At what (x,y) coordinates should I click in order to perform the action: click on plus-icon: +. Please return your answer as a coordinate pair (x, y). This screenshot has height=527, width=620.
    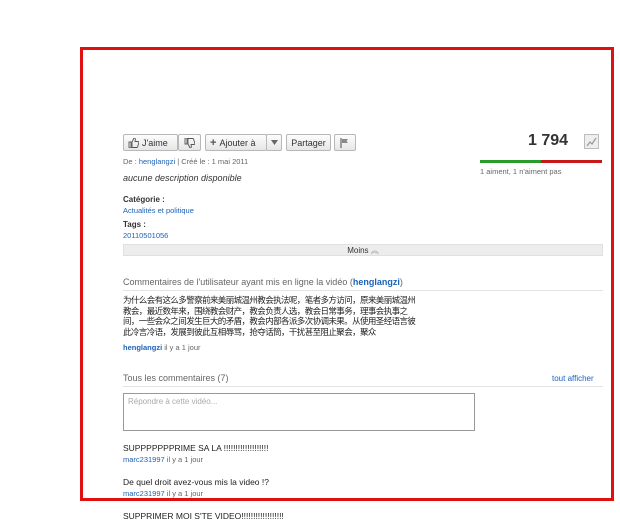
    Looking at the image, I should click on (213, 142).